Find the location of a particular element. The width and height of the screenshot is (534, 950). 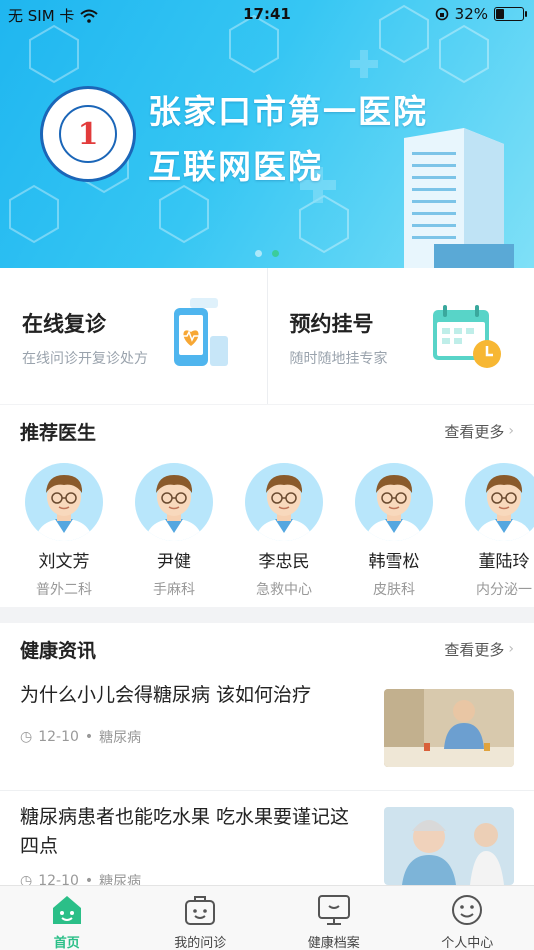

bottom-tab-bar: 首页 我的问诊 健康档案 个人中心 is located at coordinates (267, 917).